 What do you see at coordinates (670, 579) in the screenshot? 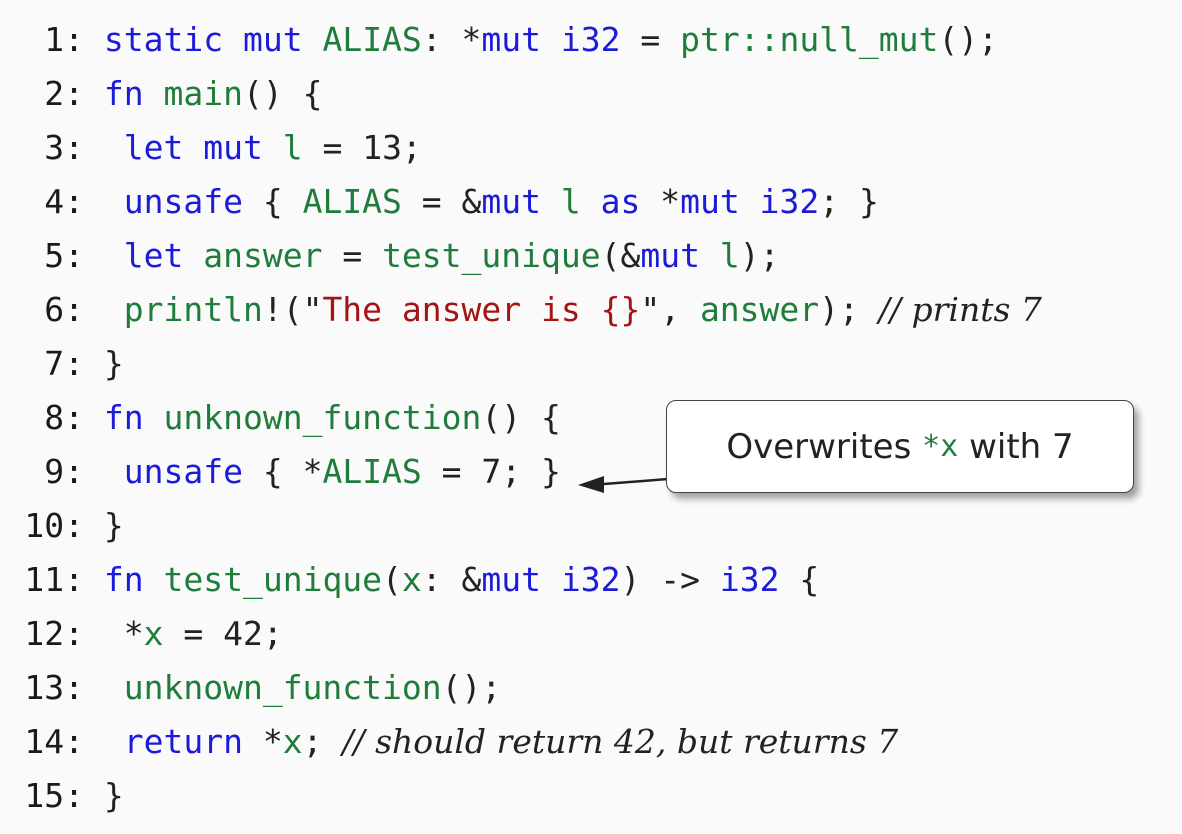
I see `code-token: ) ->` at bounding box center [670, 579].